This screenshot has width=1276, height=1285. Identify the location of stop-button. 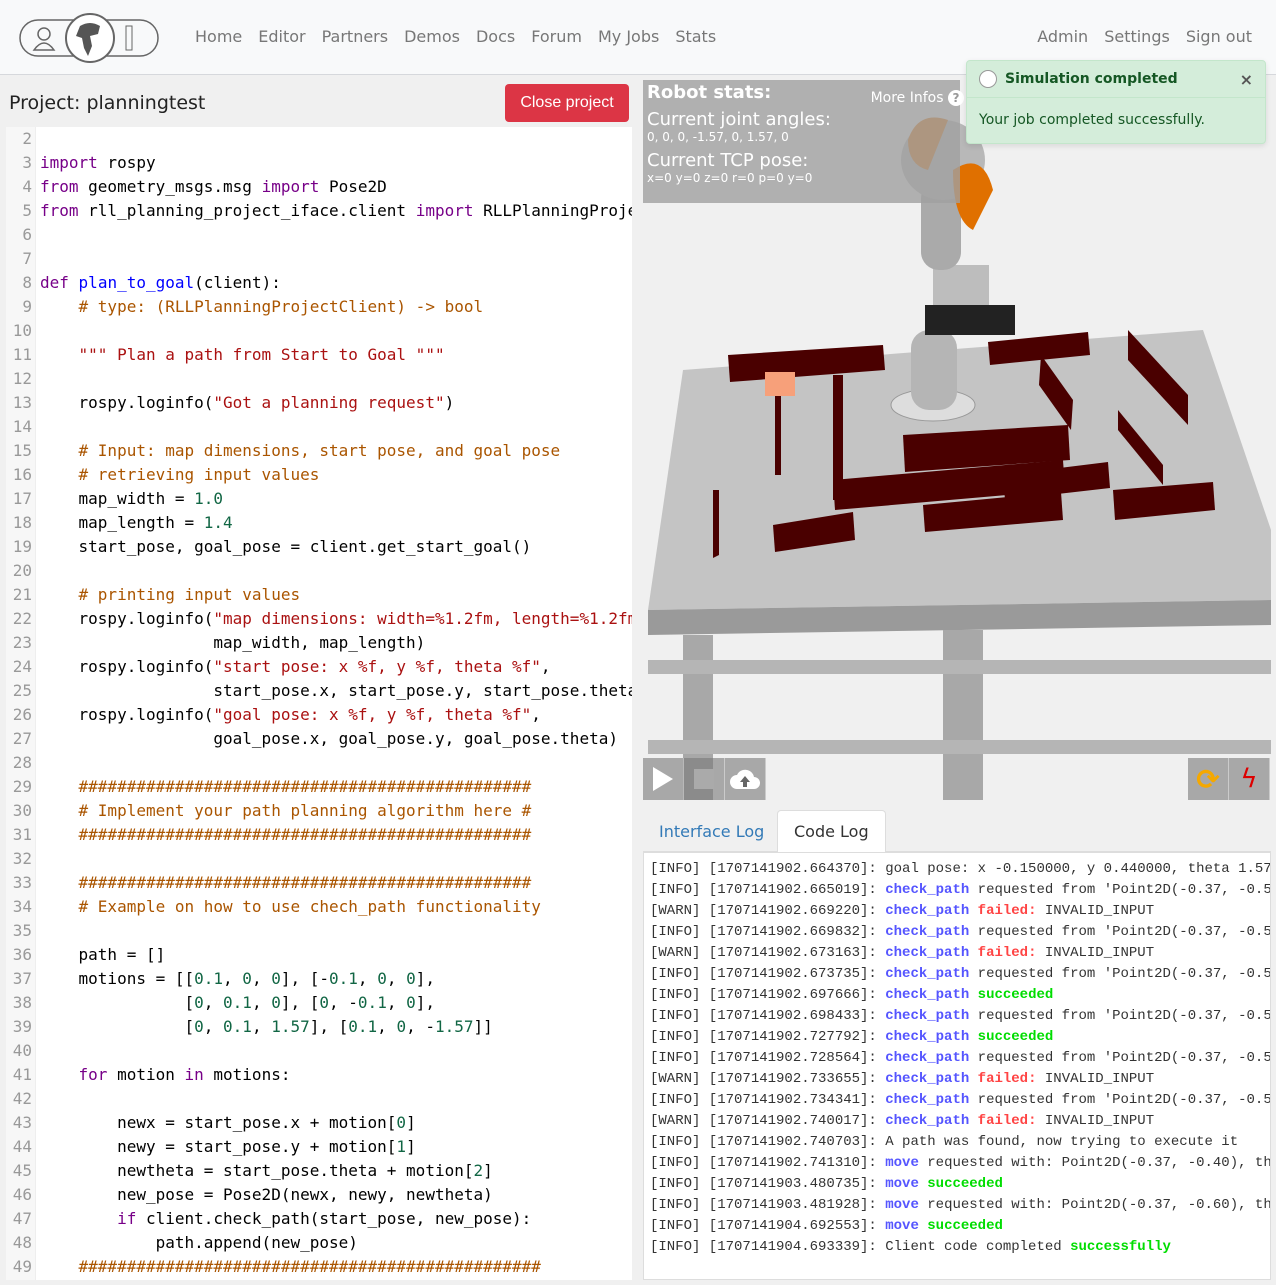
(704, 779).